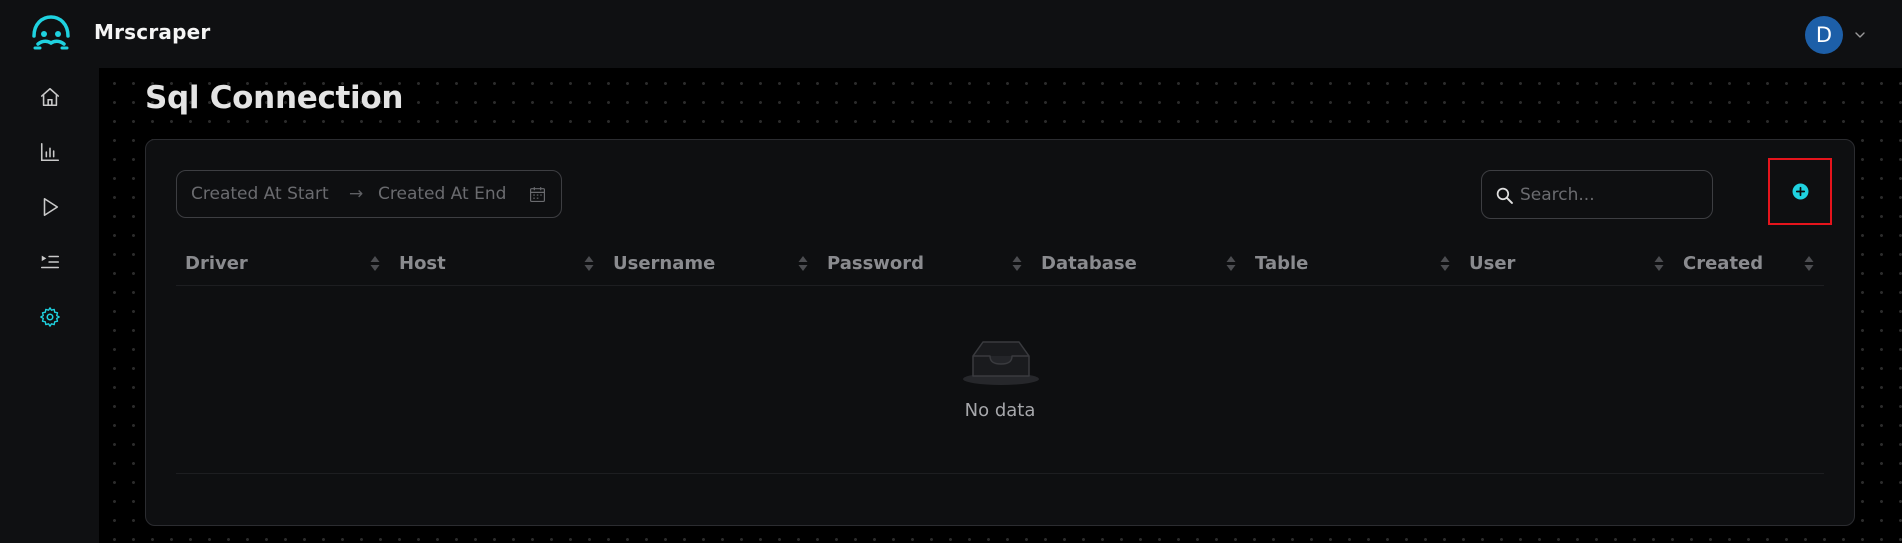 This screenshot has height=543, width=1902. I want to click on sidebar-item-analytics, so click(50, 152).